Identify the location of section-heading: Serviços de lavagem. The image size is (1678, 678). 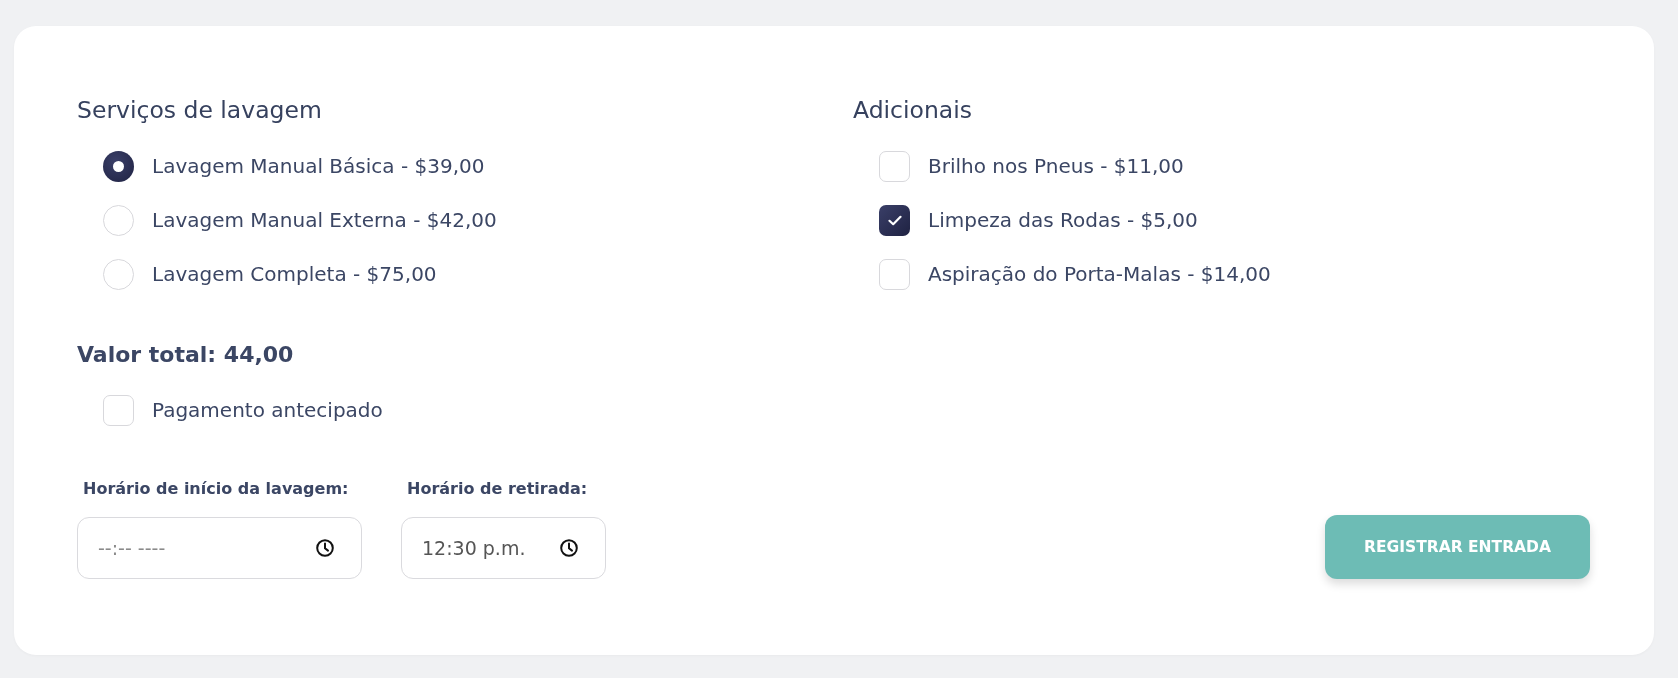
(200, 110).